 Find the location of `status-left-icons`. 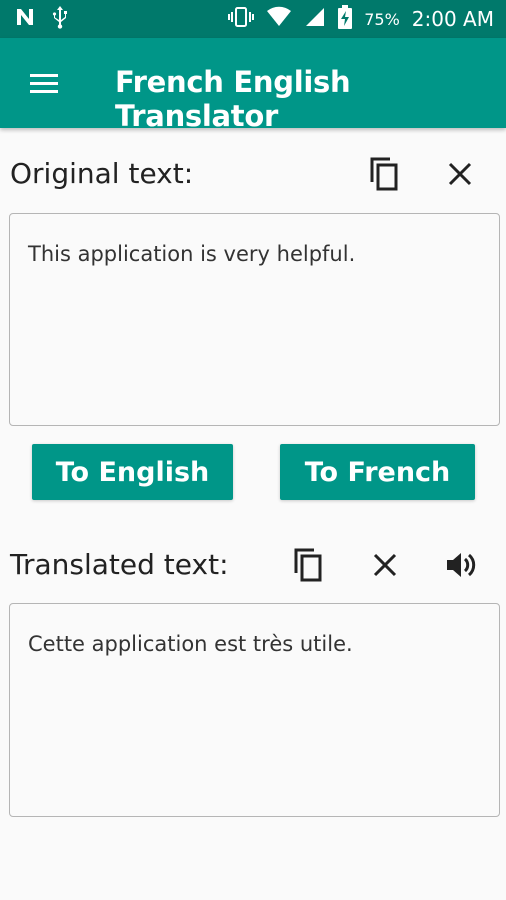

status-left-icons is located at coordinates (42, 19).